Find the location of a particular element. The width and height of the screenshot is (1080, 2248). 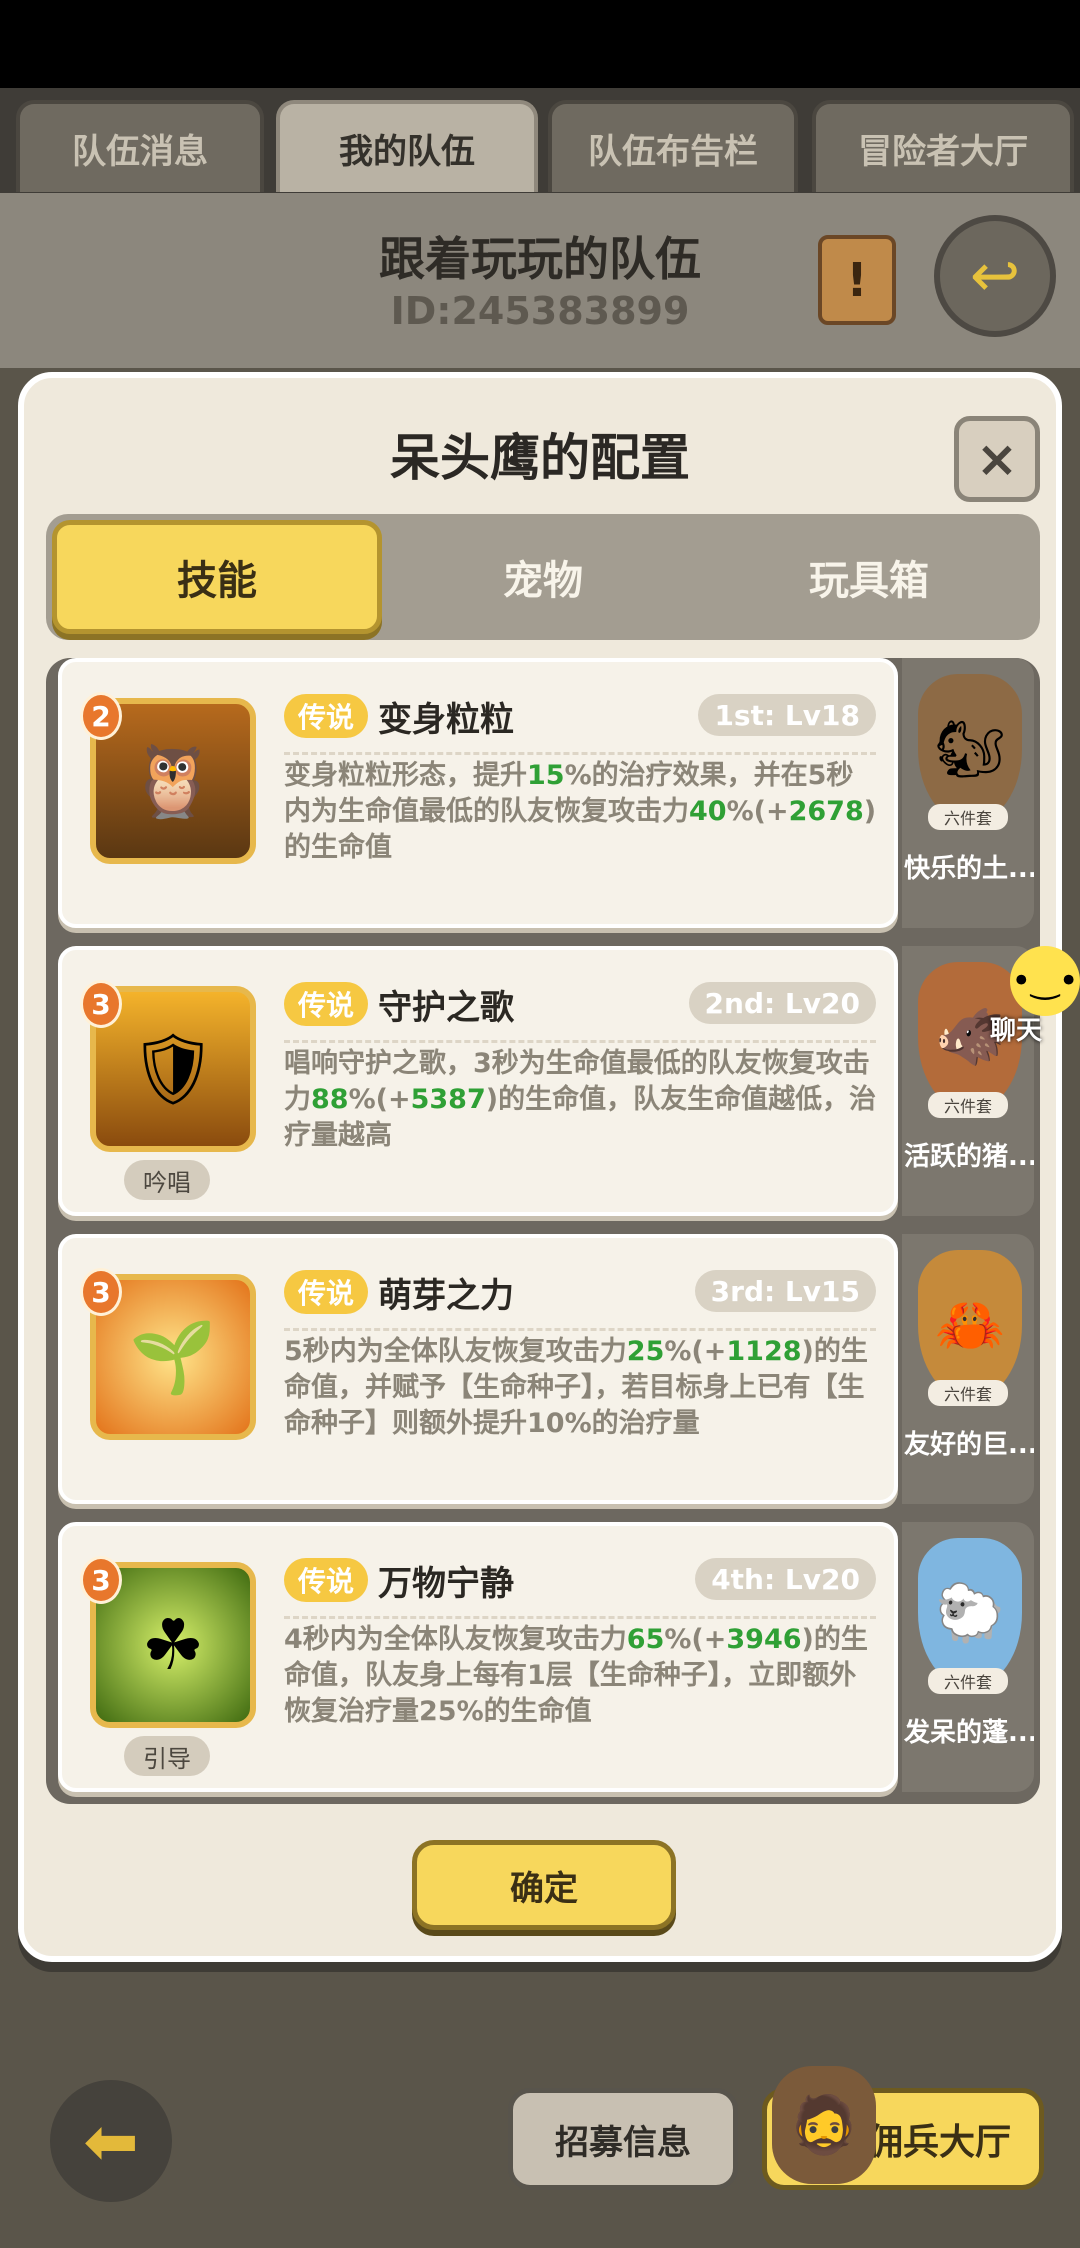

dialog-title: 呆头鹰的配置 is located at coordinates (540, 458).